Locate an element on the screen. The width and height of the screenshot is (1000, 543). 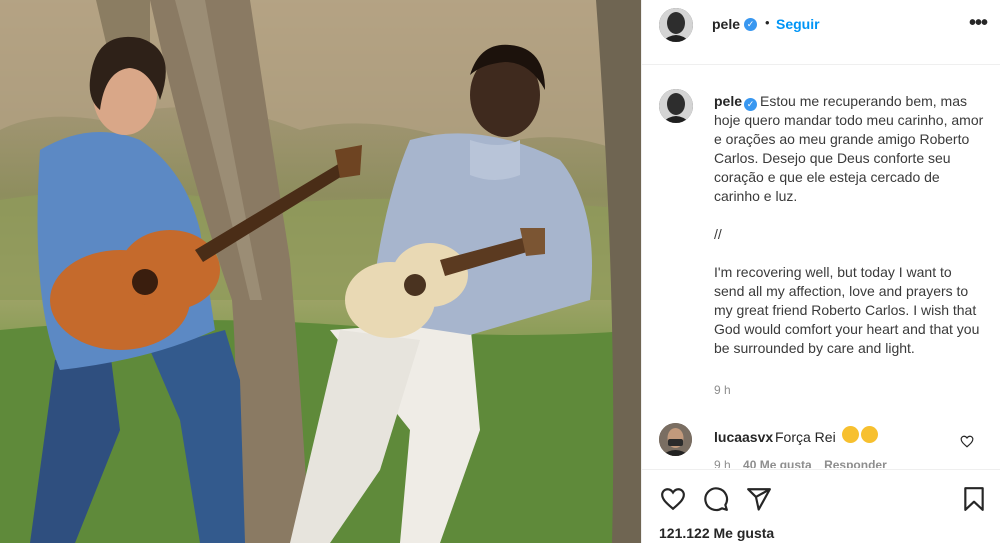
commenter-username: lucaasvx is located at coordinates (743, 437).